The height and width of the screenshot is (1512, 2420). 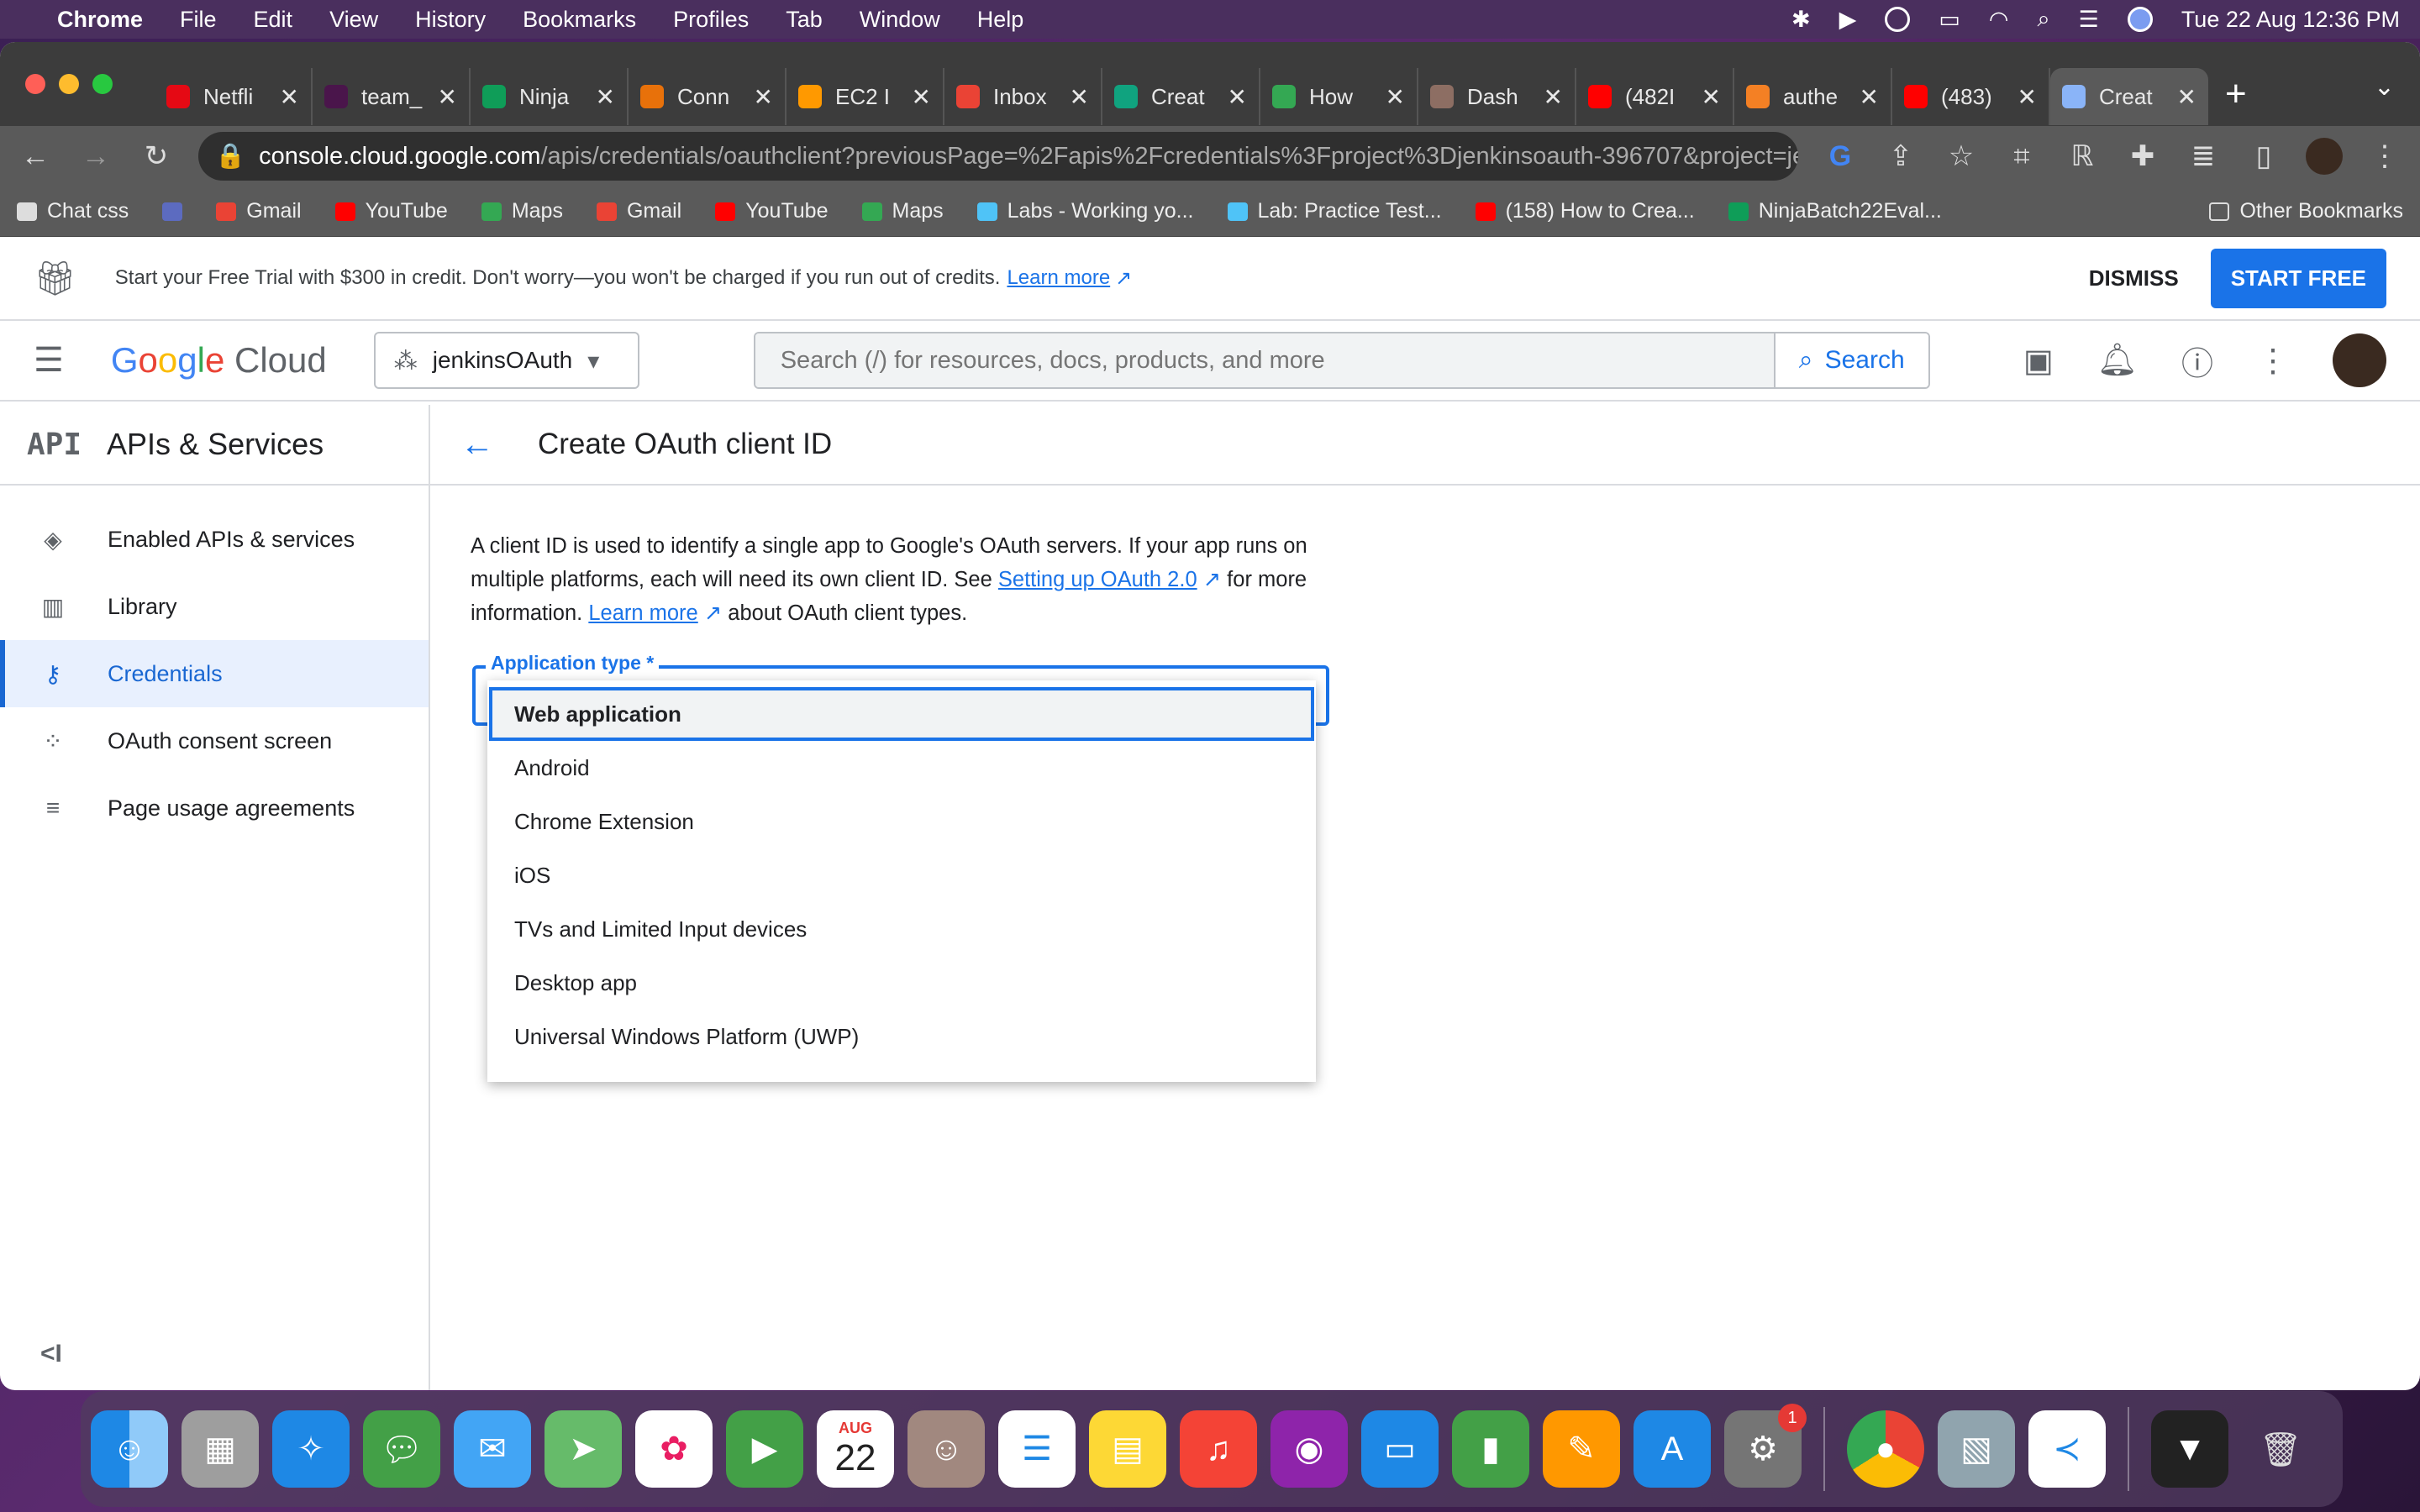 What do you see at coordinates (49, 360) in the screenshot?
I see `hamburger-menu-icon: ☰` at bounding box center [49, 360].